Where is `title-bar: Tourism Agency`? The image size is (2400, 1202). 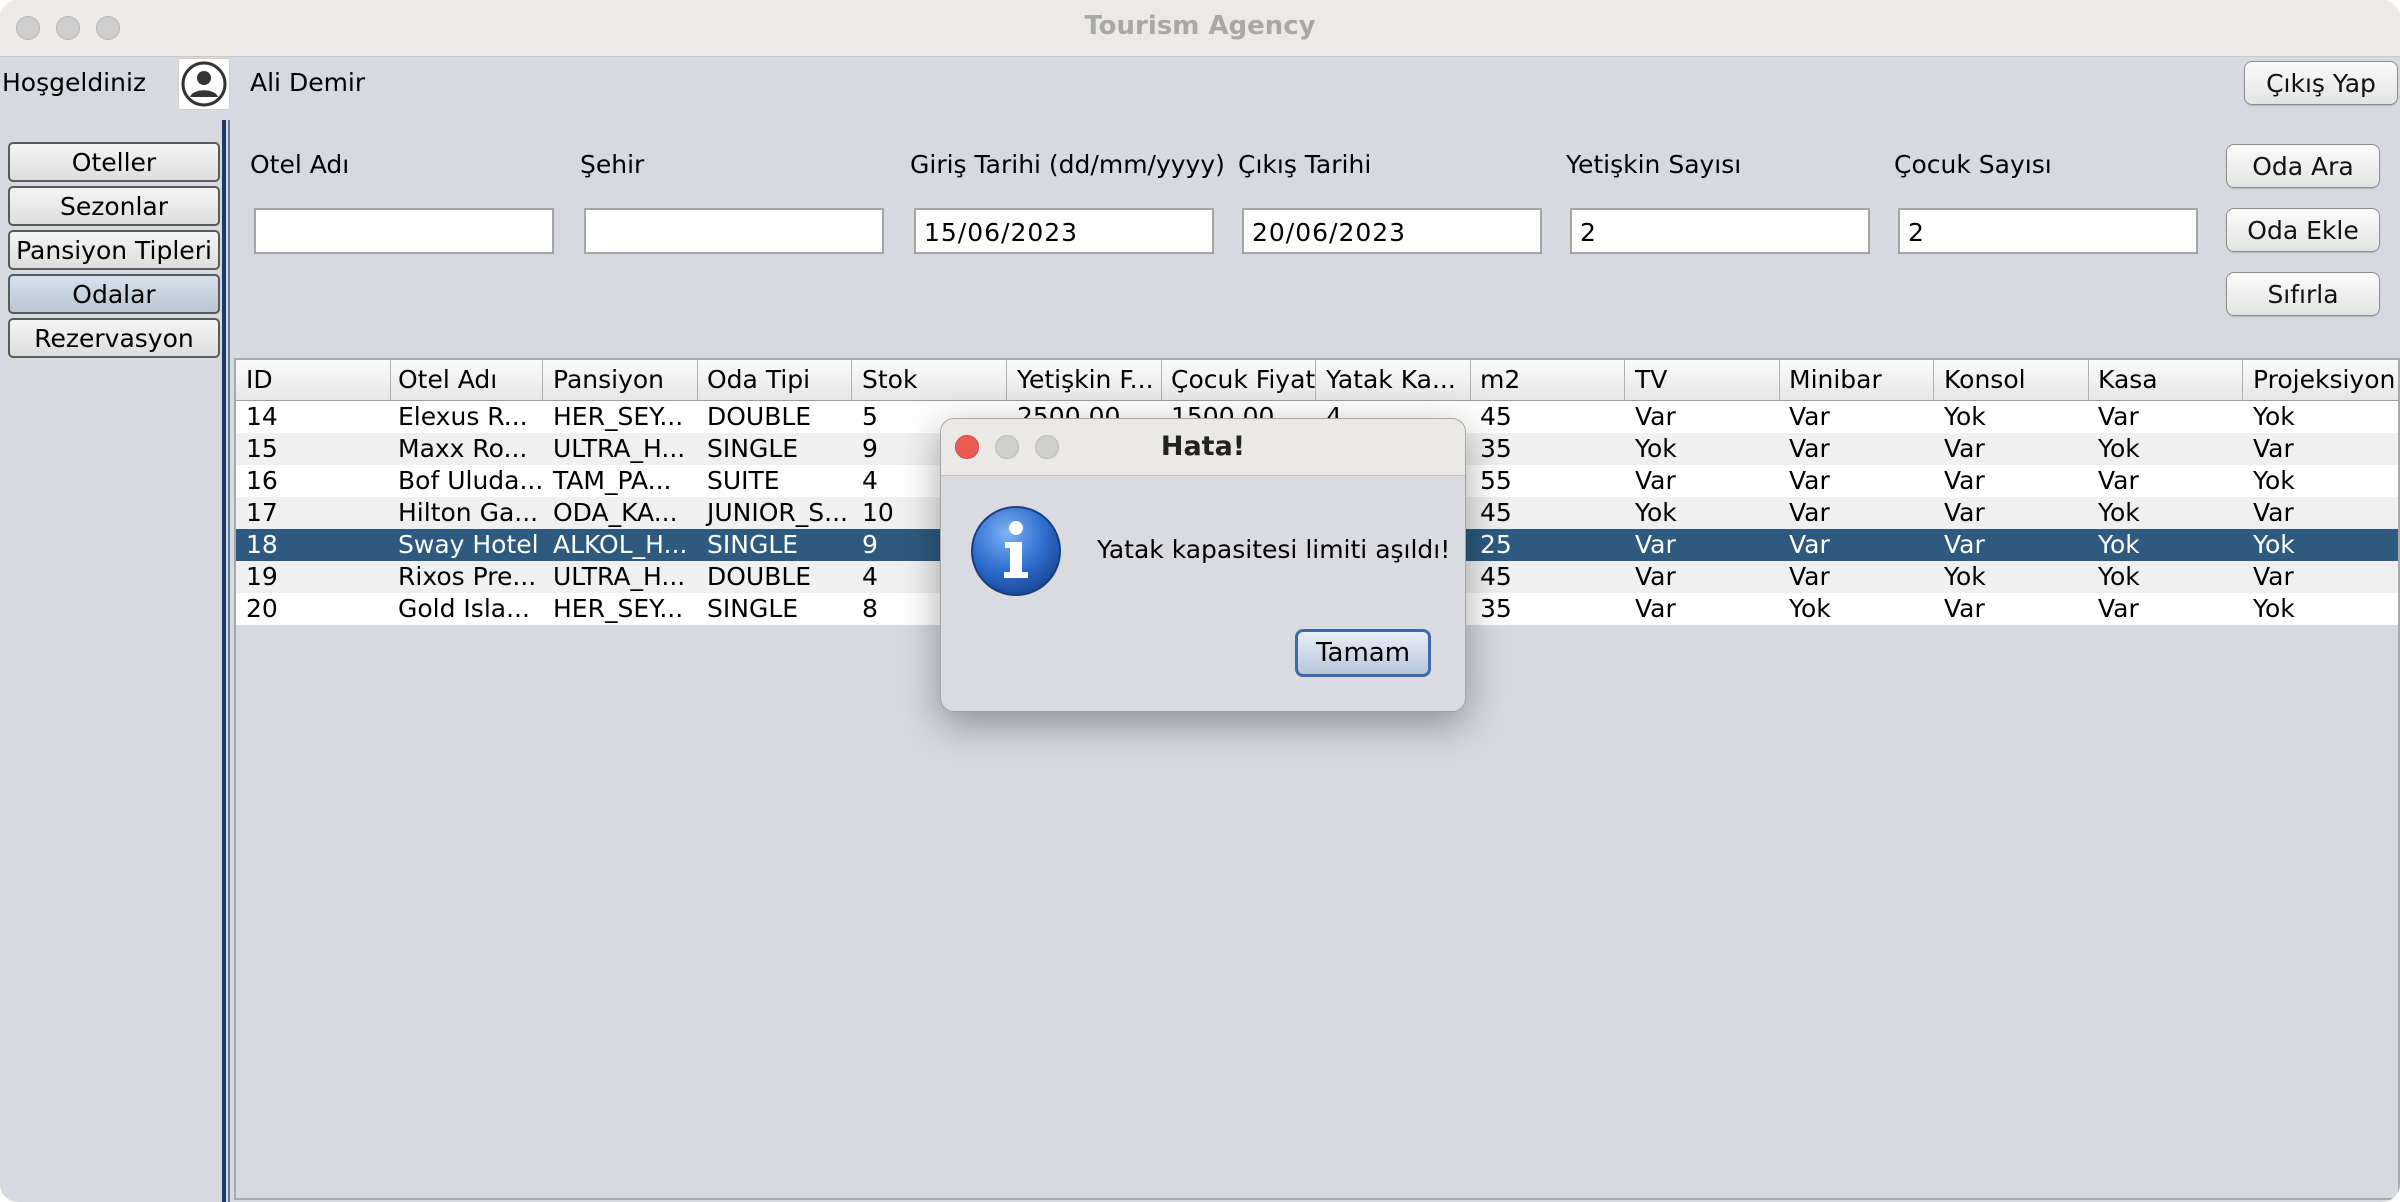 title-bar: Tourism Agency is located at coordinates (1200, 28).